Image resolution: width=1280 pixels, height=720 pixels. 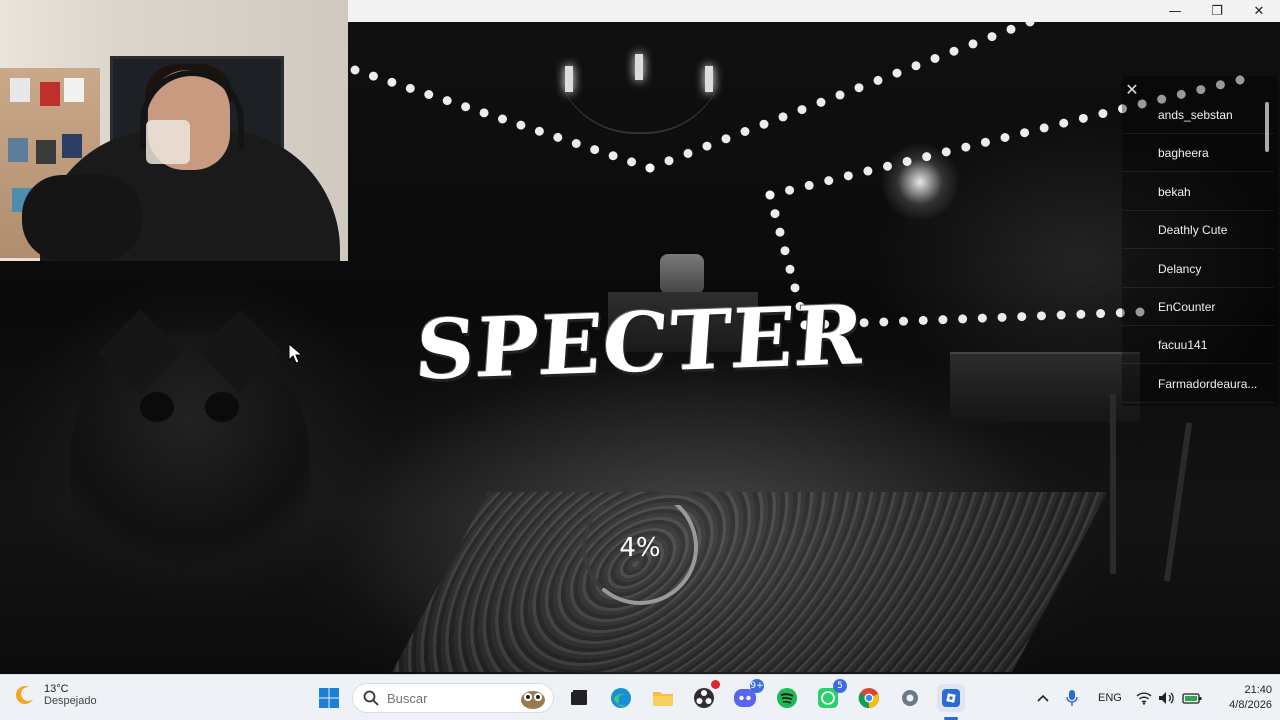 What do you see at coordinates (533, 700) in the screenshot?
I see `search-highlight-icon` at bounding box center [533, 700].